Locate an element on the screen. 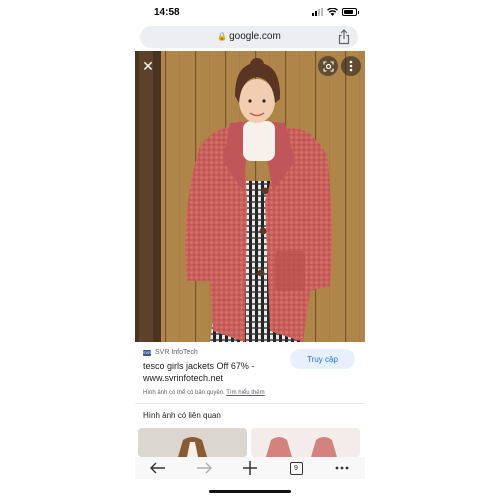 Image resolution: width=499 pixels, height=499 pixels. url-display: 🔒 google.com is located at coordinates (249, 36).